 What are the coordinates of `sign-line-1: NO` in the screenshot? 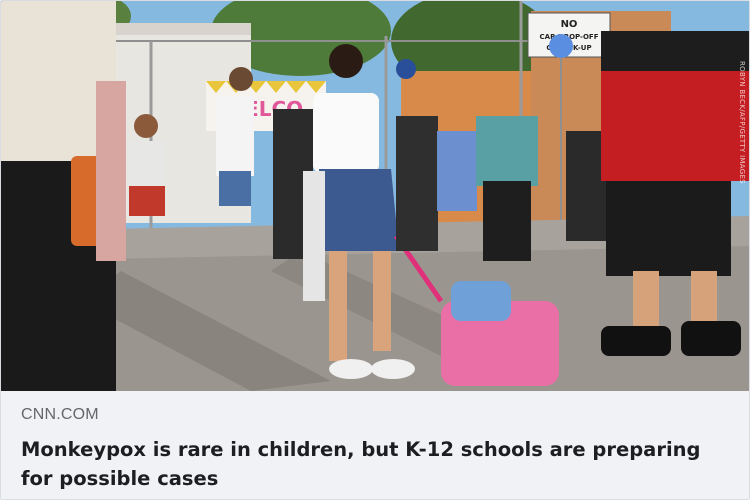 It's located at (569, 24).